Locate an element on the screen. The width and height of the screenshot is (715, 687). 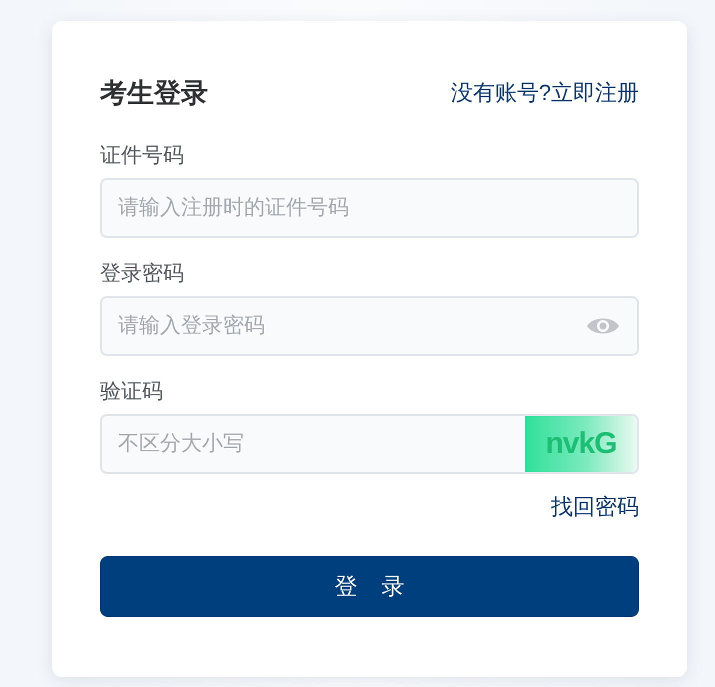
field-label: 证件号码 is located at coordinates (142, 156).